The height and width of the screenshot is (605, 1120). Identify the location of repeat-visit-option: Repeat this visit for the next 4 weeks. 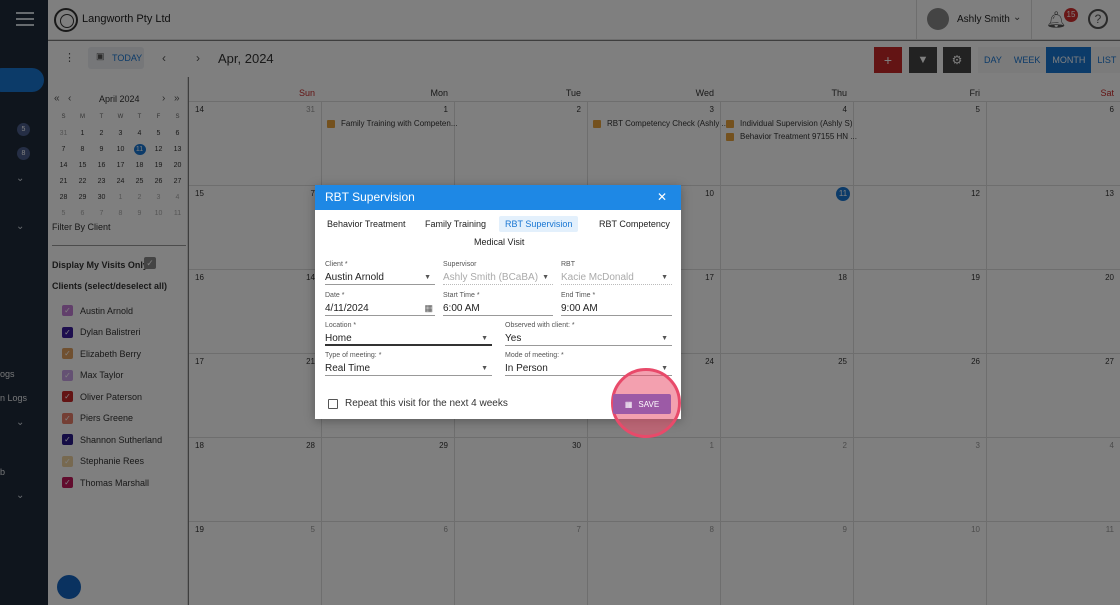
(418, 403).